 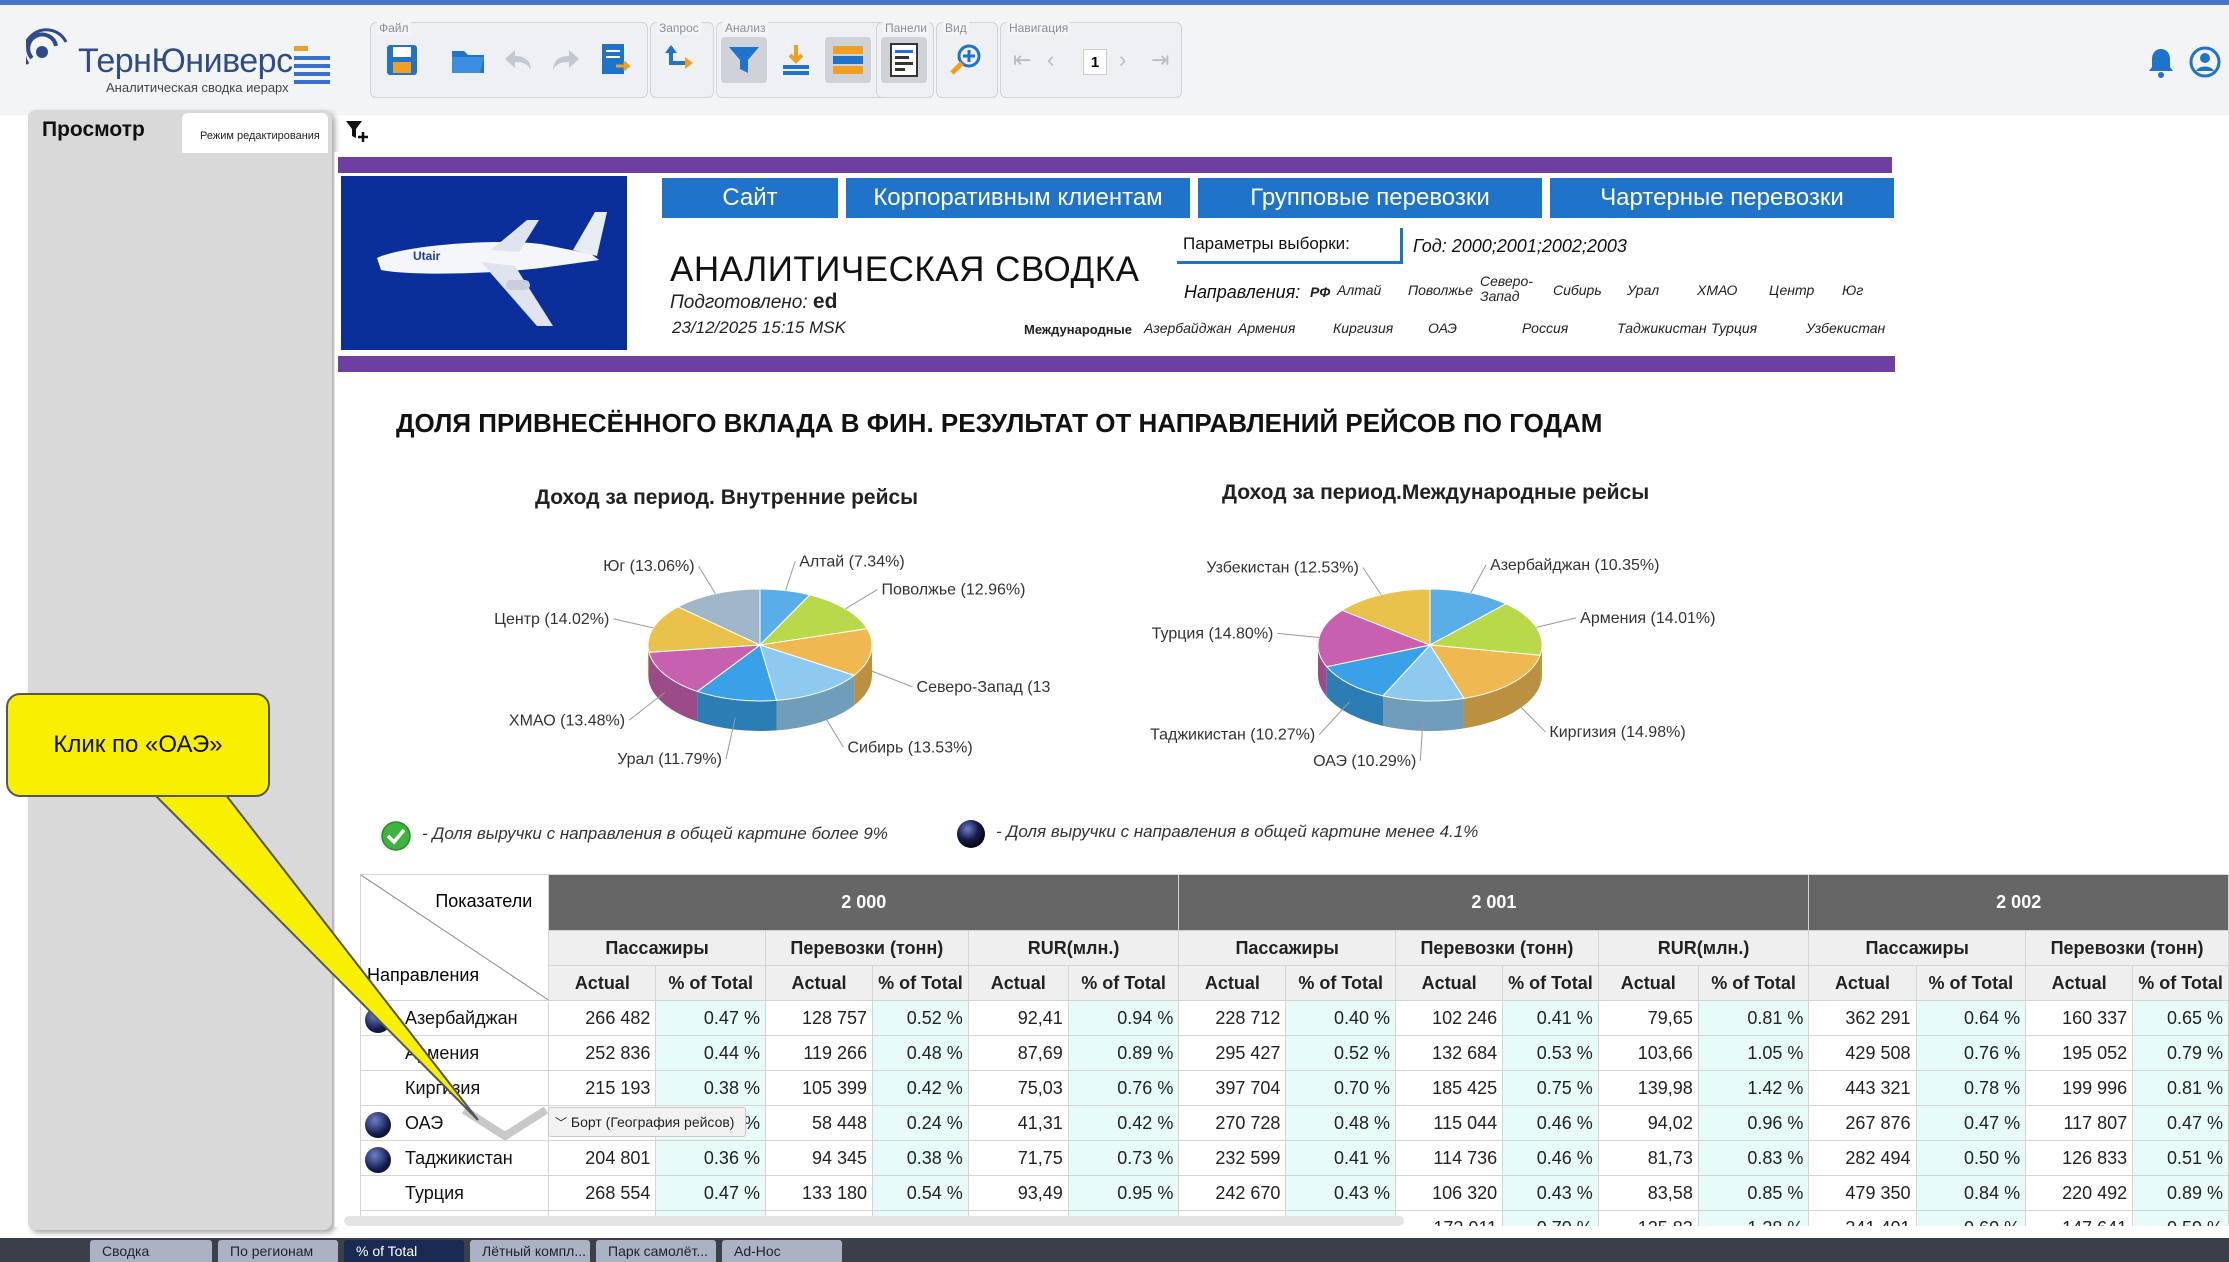 What do you see at coordinates (1440, 290) in the screenshot?
I see `direction-volga: Поволжье` at bounding box center [1440, 290].